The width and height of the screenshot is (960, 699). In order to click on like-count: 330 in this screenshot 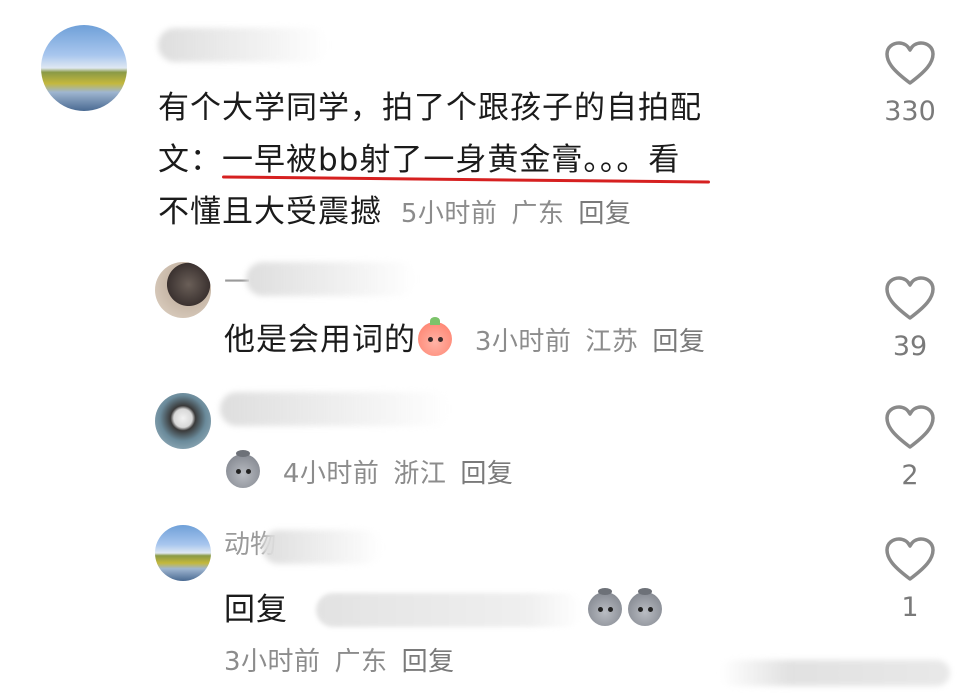, I will do `click(910, 111)`.